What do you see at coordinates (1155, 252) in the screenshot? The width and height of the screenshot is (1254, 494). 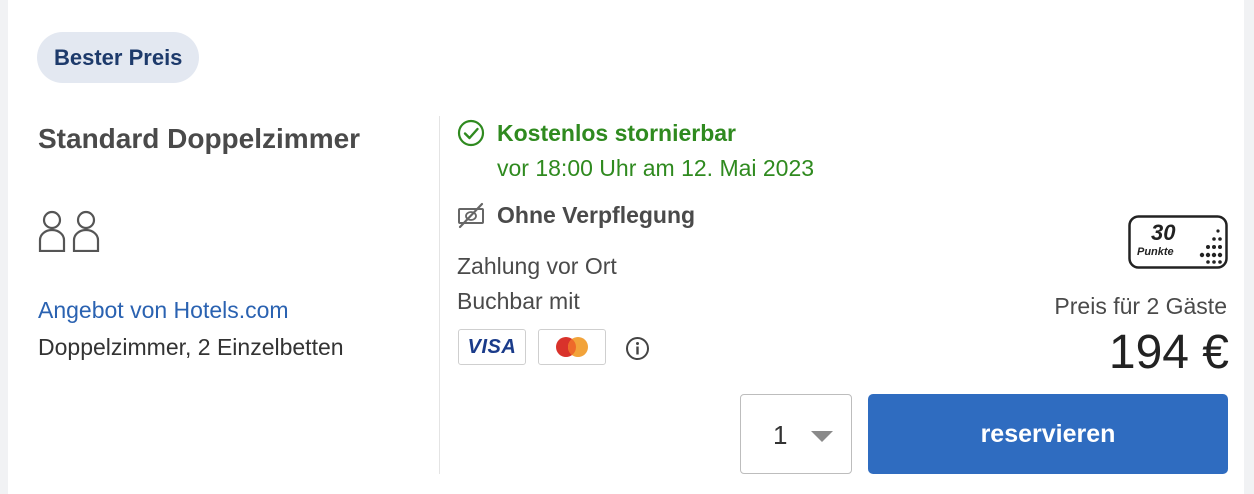 I see `points-label: Punkte` at bounding box center [1155, 252].